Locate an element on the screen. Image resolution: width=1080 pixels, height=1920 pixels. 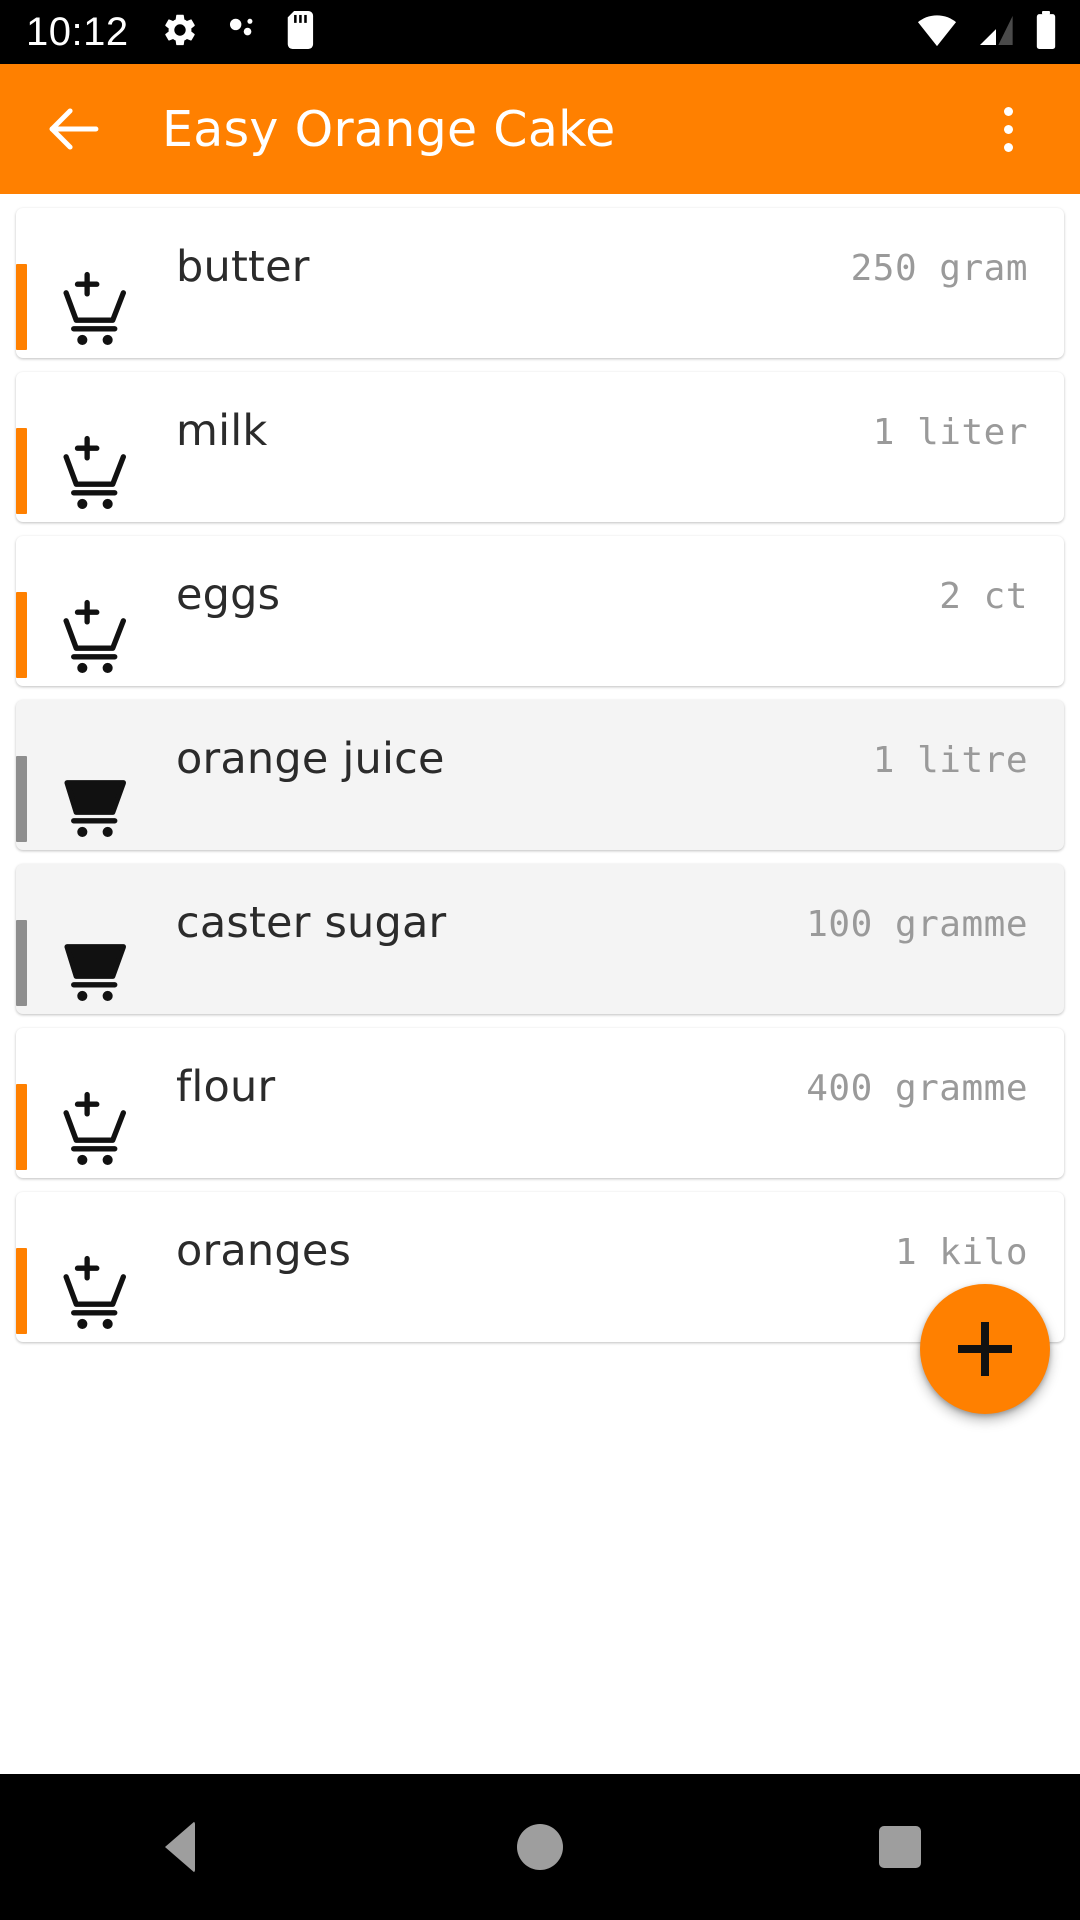
ingredient-card: butter 250 gram is located at coordinates (540, 283).